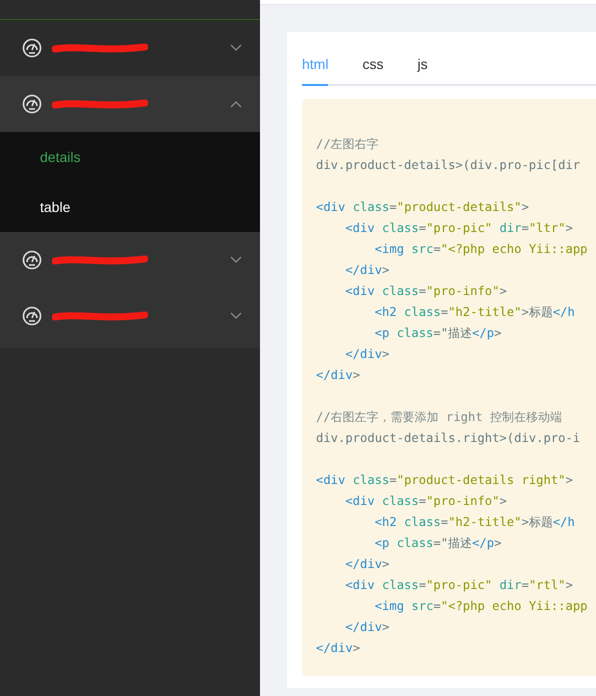  What do you see at coordinates (130, 207) in the screenshot?
I see `submenu-item: table` at bounding box center [130, 207].